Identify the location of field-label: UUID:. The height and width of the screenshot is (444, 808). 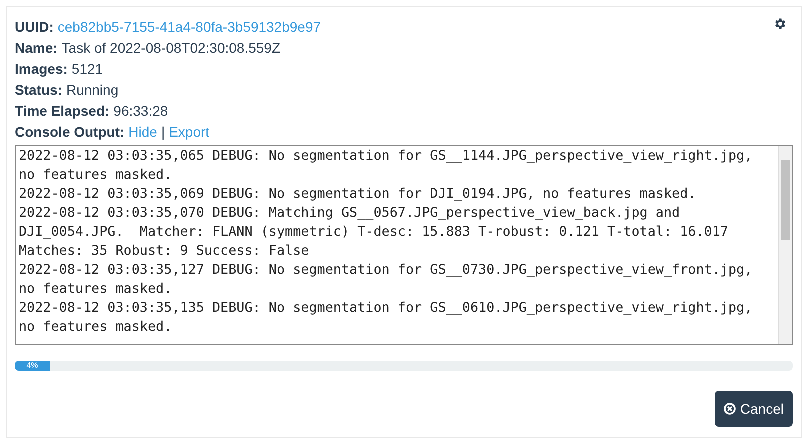
(34, 27).